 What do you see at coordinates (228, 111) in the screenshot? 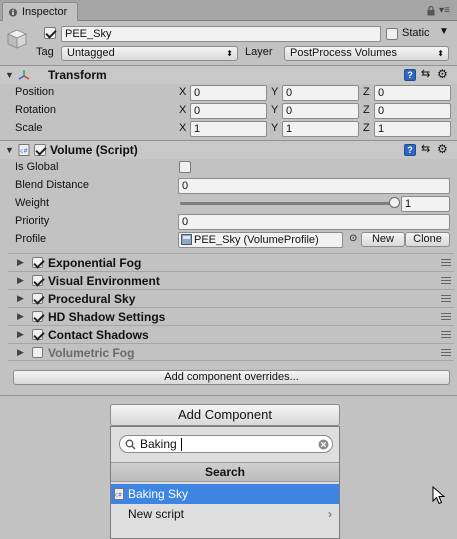
I see `rotation-x-field: 0` at bounding box center [228, 111].